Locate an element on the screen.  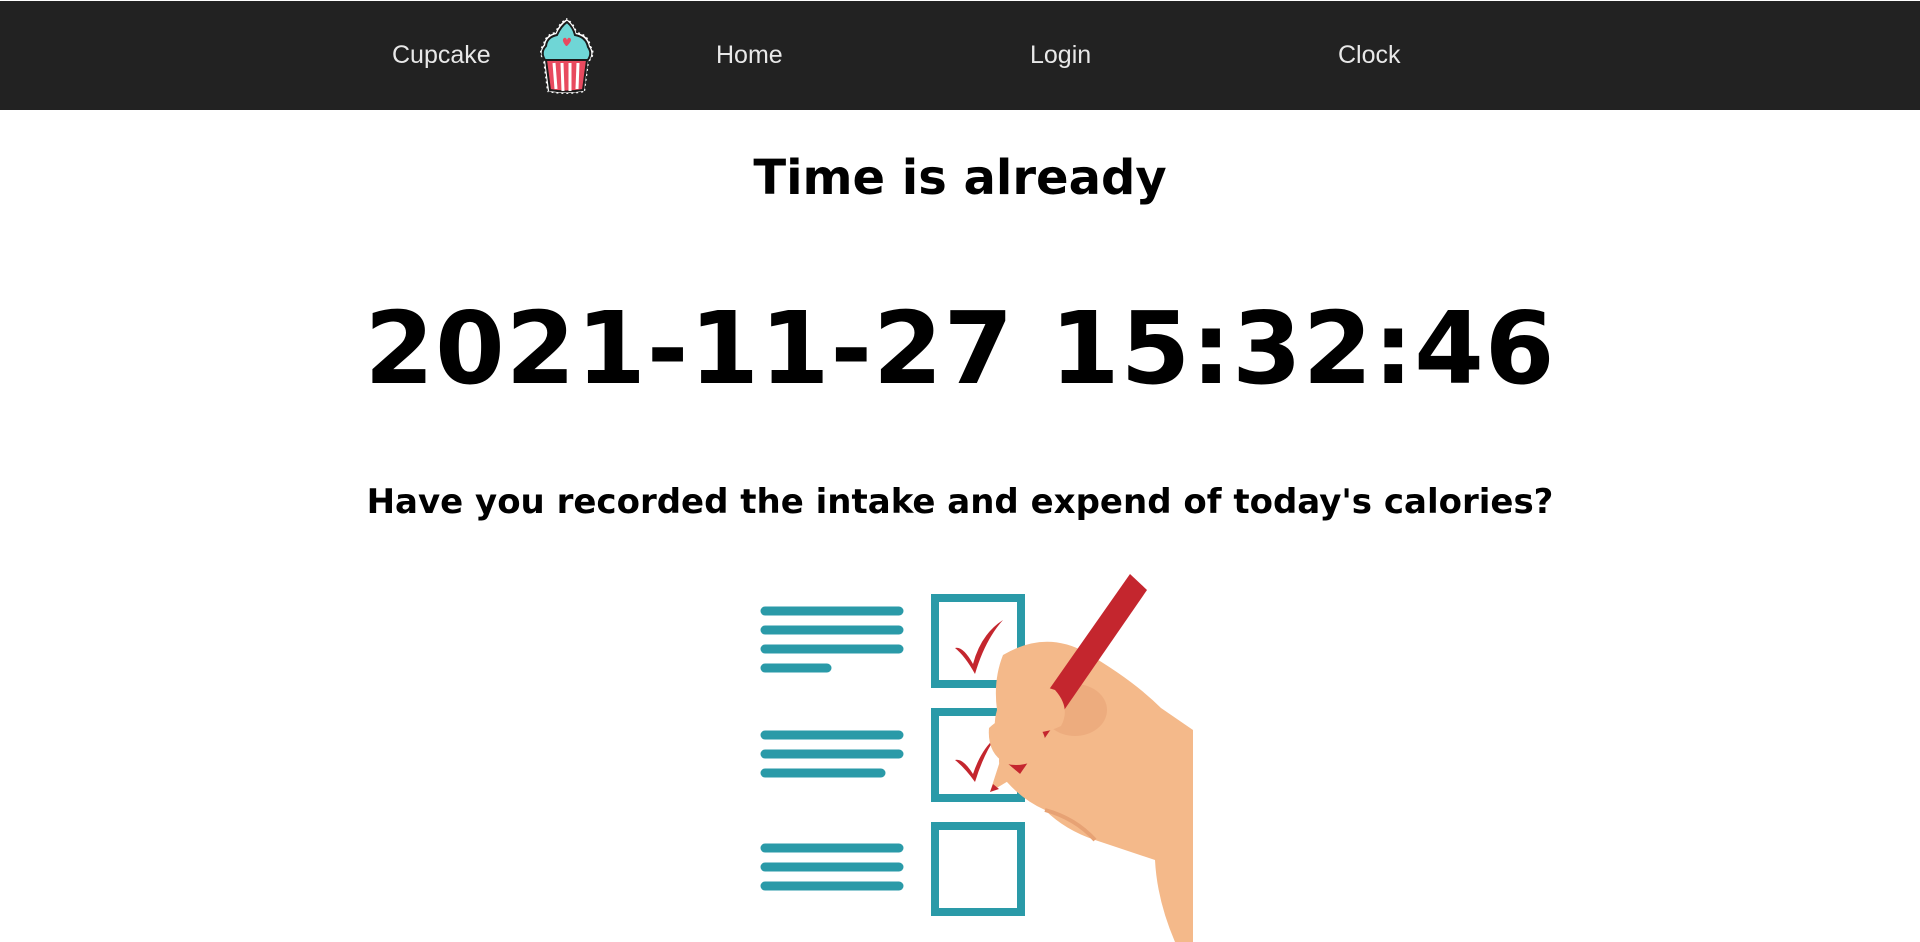
nav-home-link: Home is located at coordinates (749, 55).